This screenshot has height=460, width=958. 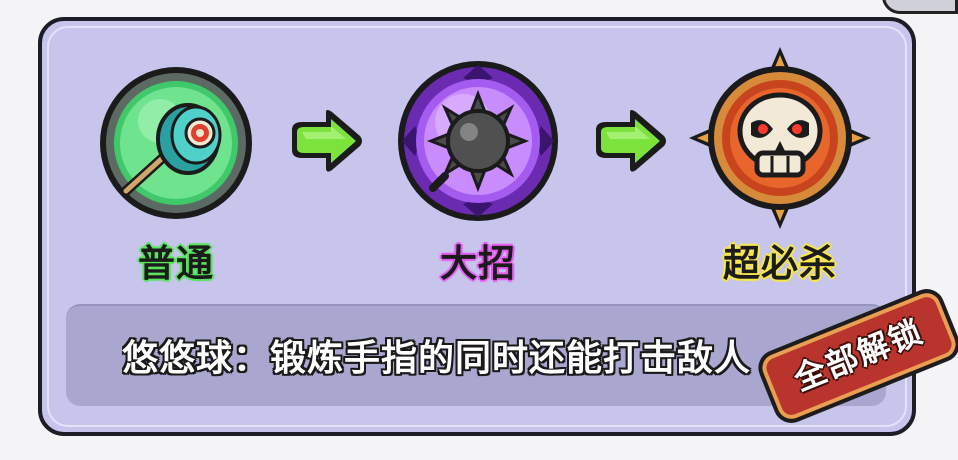 What do you see at coordinates (478, 141) in the screenshot?
I see `spiked-ball-icon` at bounding box center [478, 141].